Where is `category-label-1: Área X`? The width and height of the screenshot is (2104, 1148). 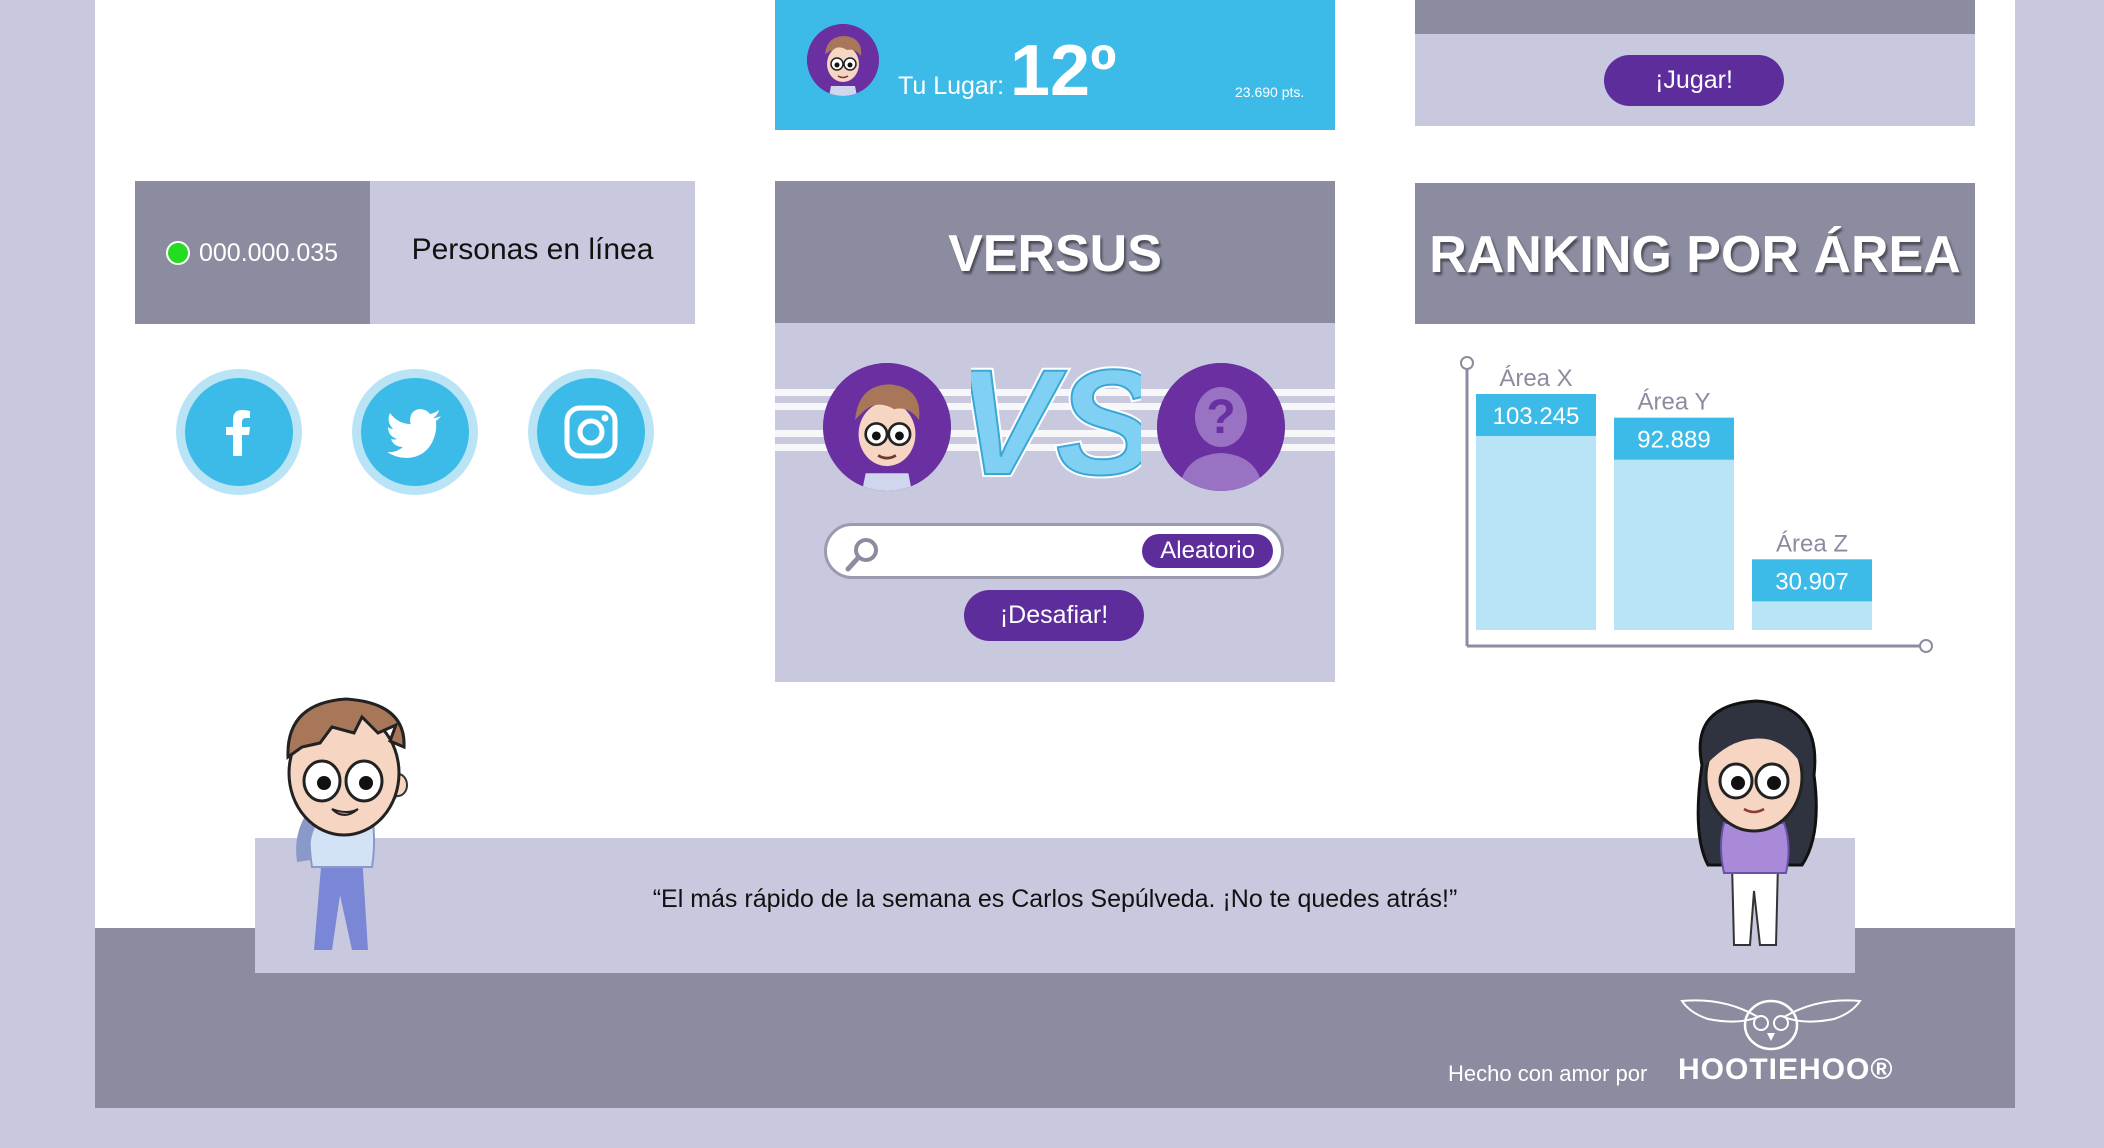
category-label-1: Área X is located at coordinates (1535, 378).